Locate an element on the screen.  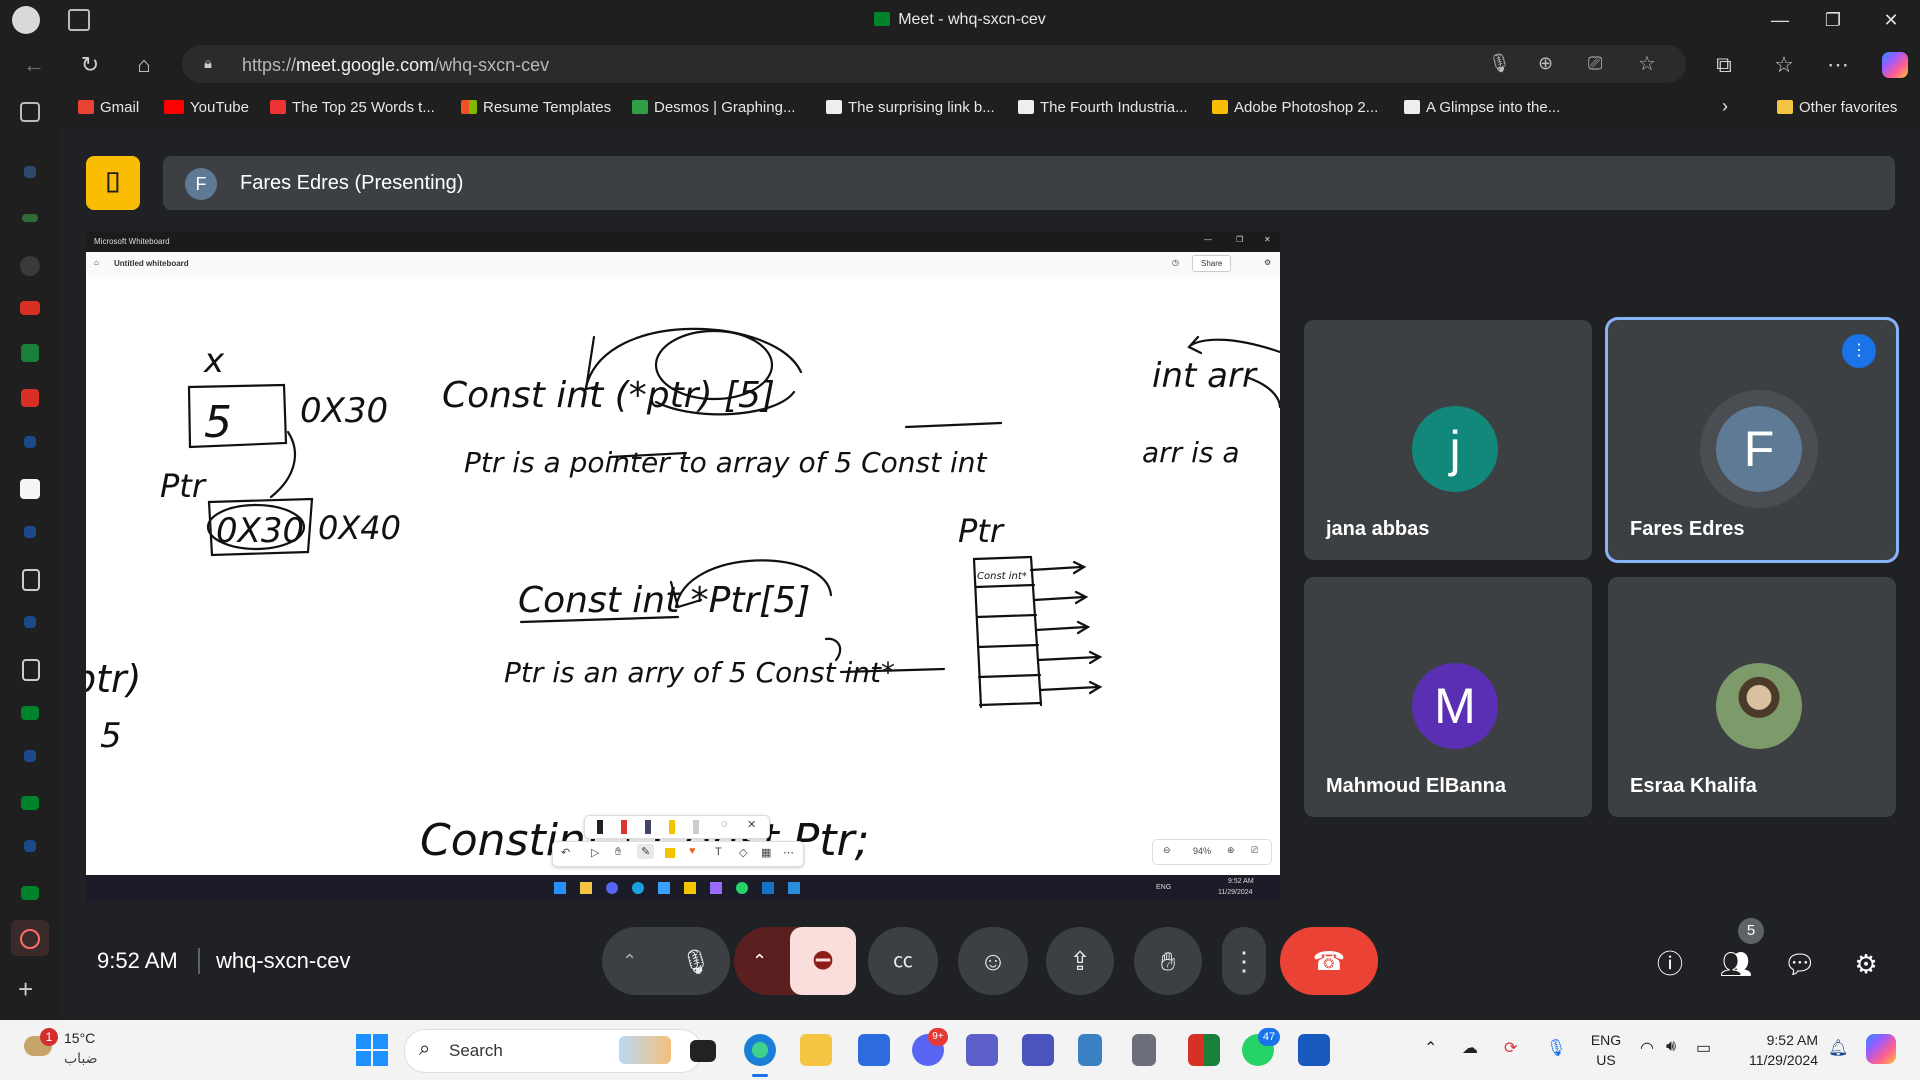
more-menu-icon: ⋯ is located at coordinates (1838, 65).